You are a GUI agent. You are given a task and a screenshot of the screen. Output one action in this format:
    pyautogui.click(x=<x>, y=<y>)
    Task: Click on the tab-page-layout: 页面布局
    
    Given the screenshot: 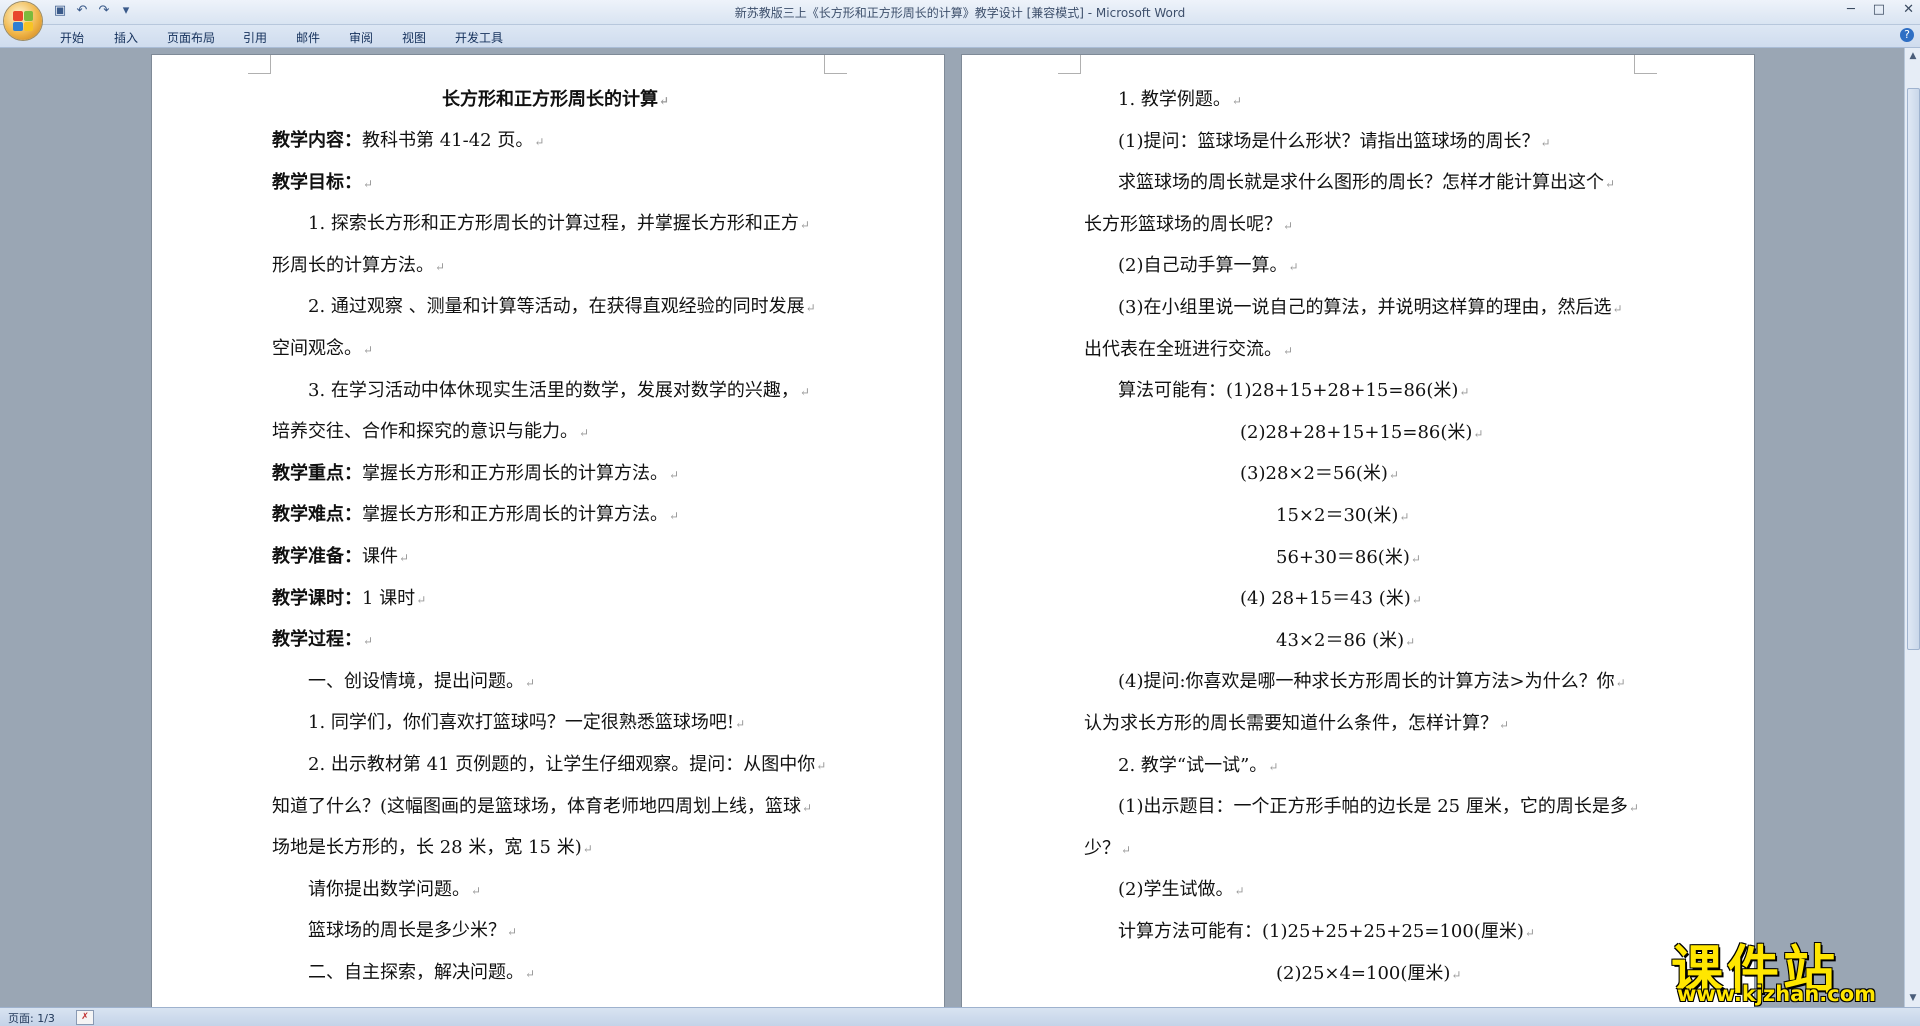 What is the action you would take?
    pyautogui.click(x=191, y=37)
    